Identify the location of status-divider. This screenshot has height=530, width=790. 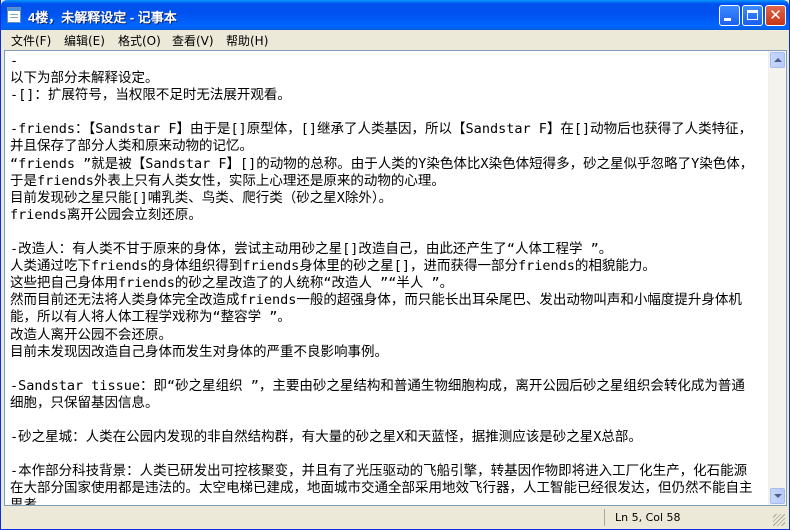
(604, 517).